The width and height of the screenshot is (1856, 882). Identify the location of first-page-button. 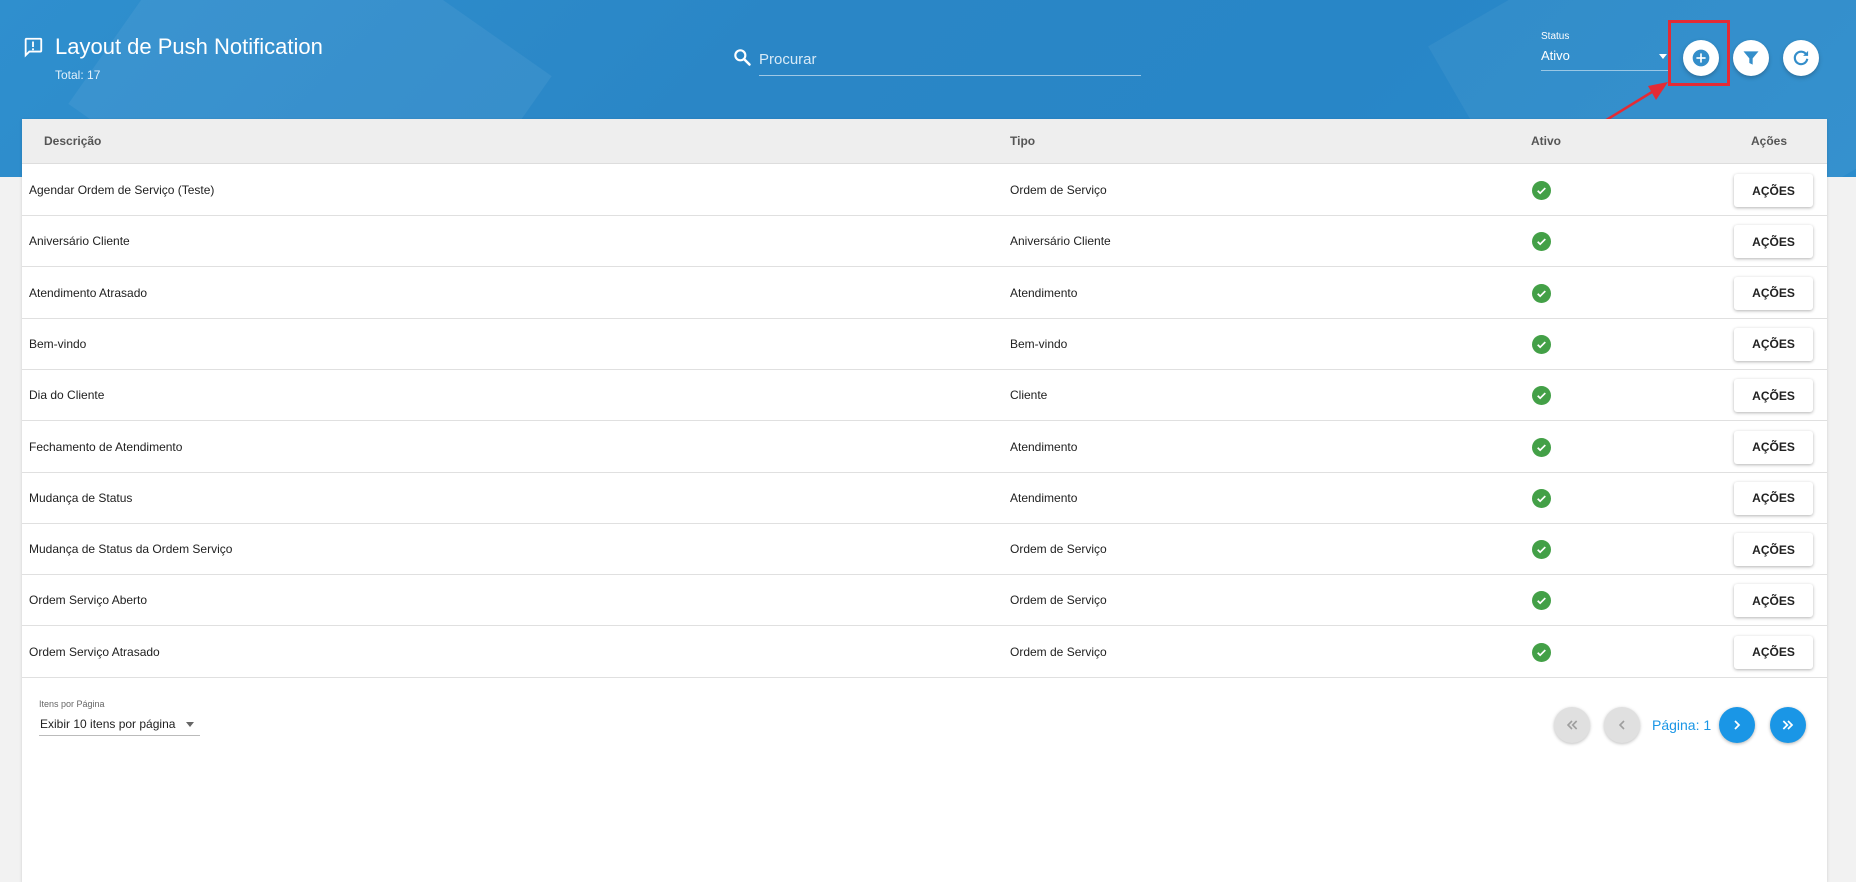
(1572, 725).